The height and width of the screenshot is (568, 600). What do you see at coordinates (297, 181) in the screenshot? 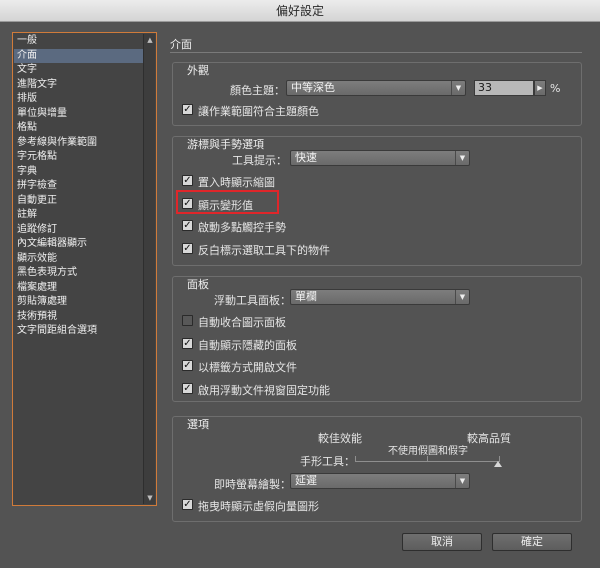
I see `option-checkbox: ✓ 置入時顯示縮圖` at bounding box center [297, 181].